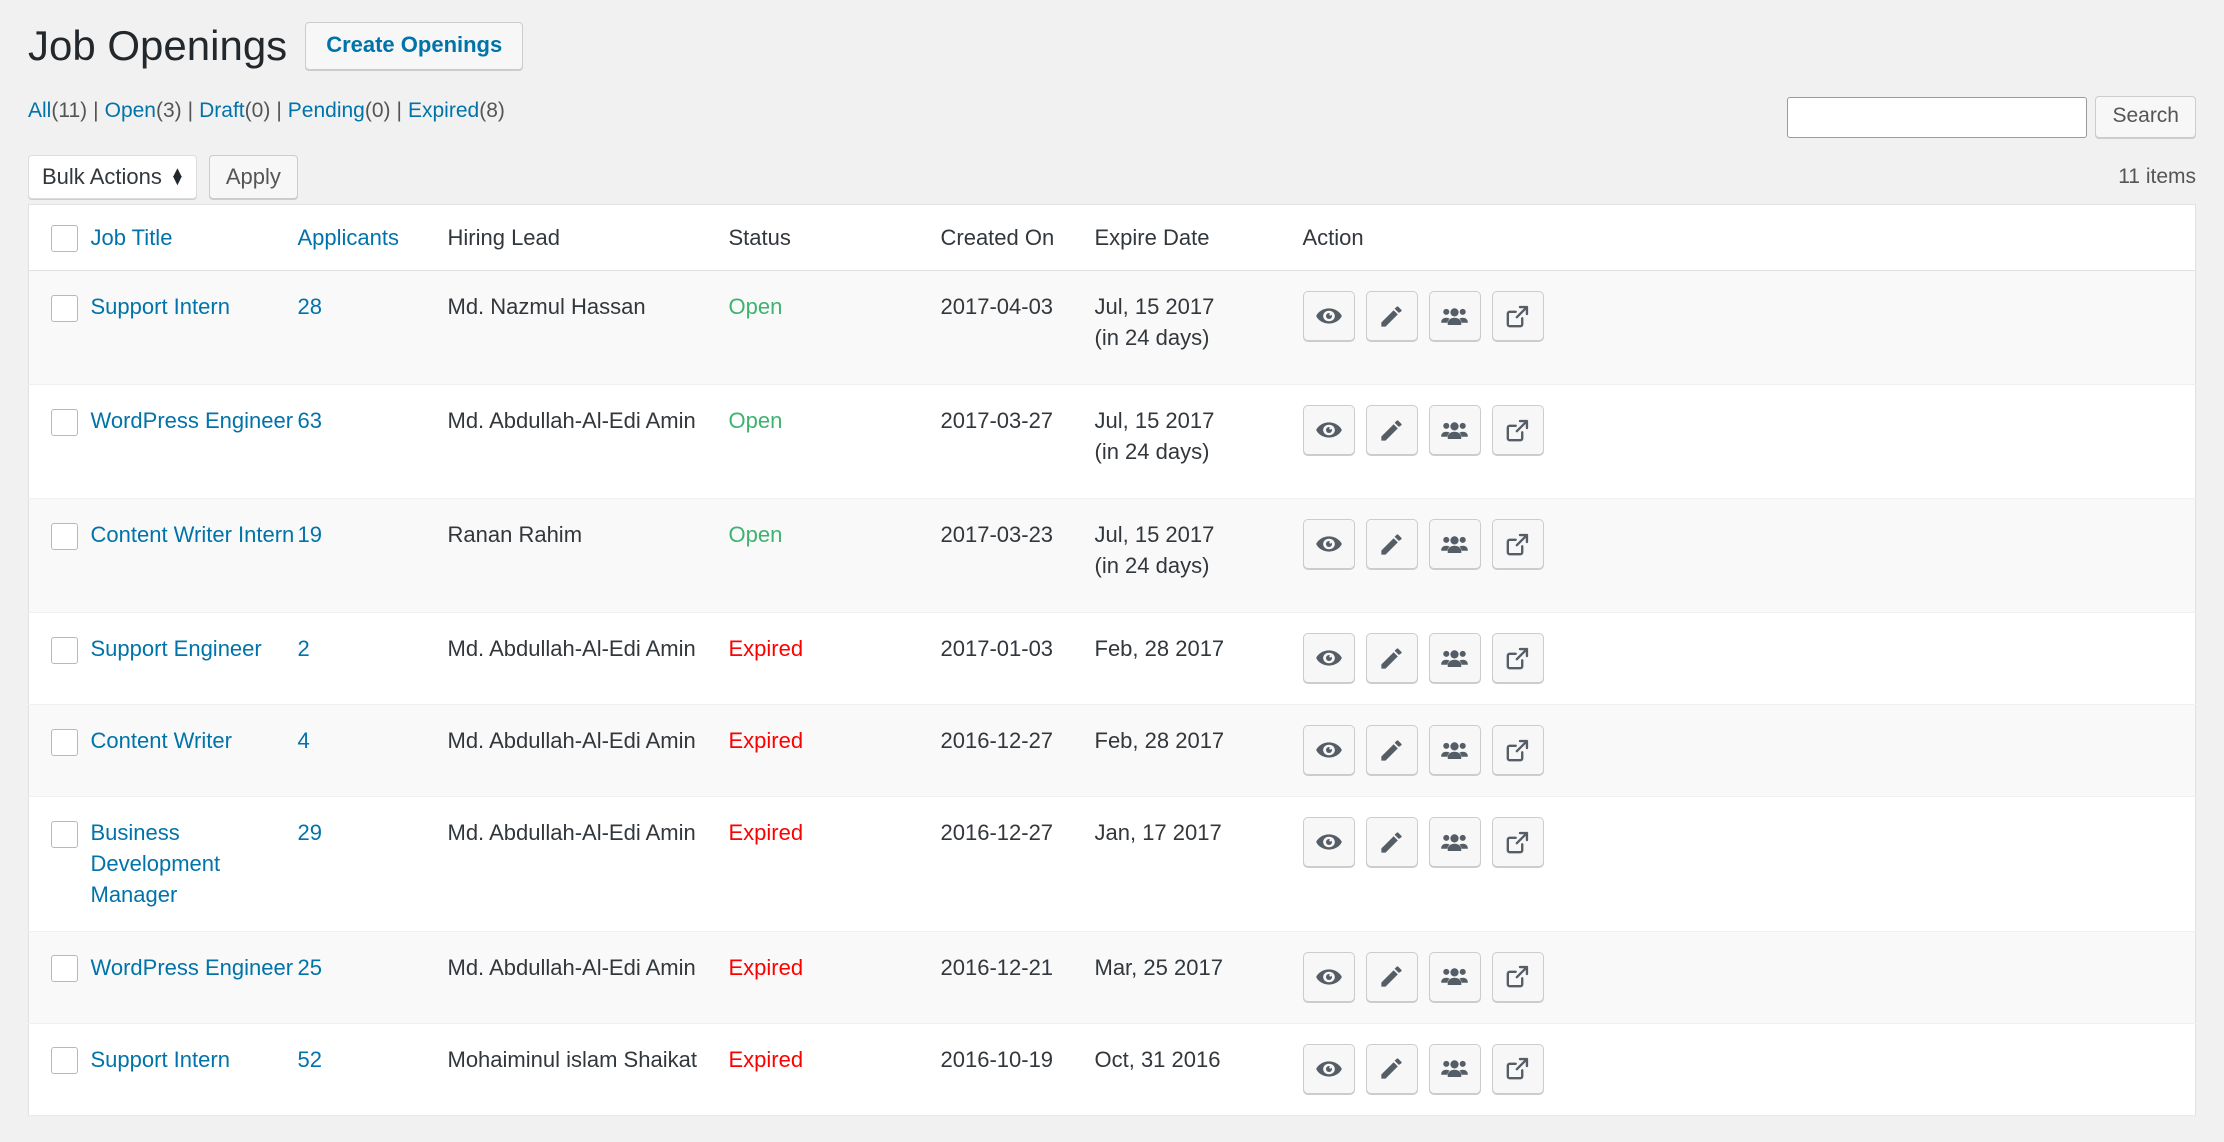 The width and height of the screenshot is (2224, 1142). What do you see at coordinates (176, 648) in the screenshot?
I see `job-title-link: Support Engineer` at bounding box center [176, 648].